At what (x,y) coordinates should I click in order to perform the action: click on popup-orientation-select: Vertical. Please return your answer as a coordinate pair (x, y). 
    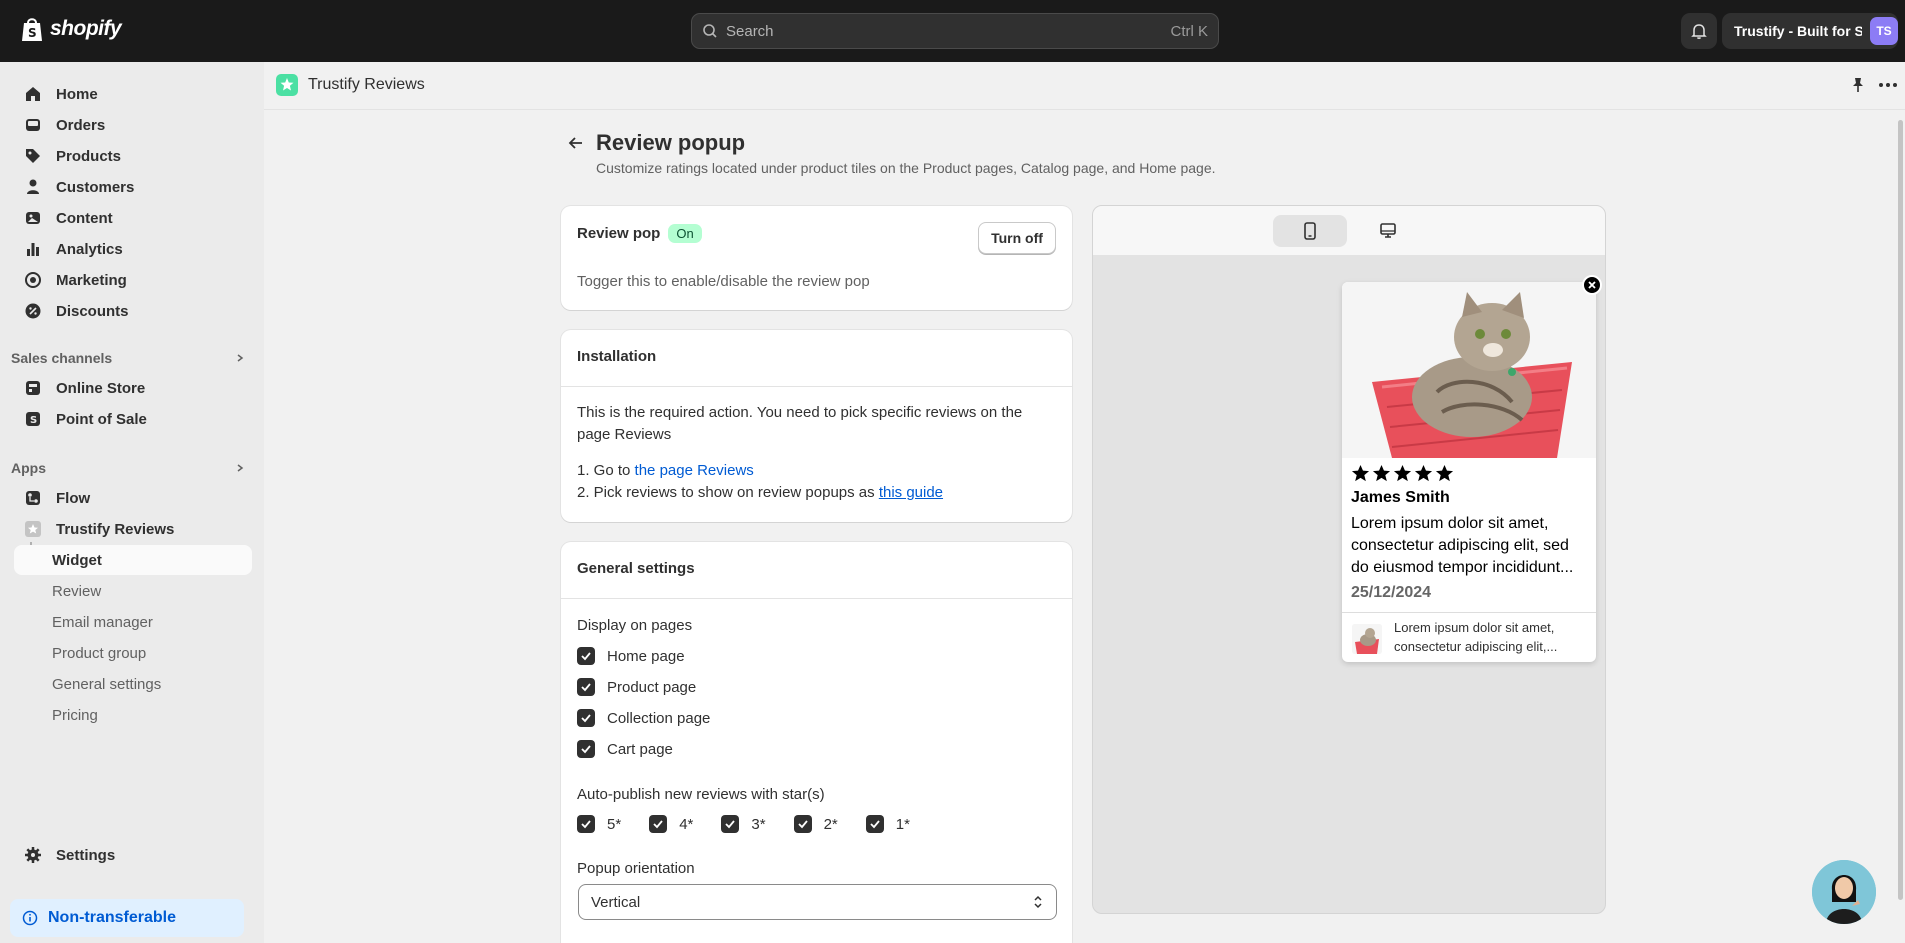
    Looking at the image, I should click on (817, 902).